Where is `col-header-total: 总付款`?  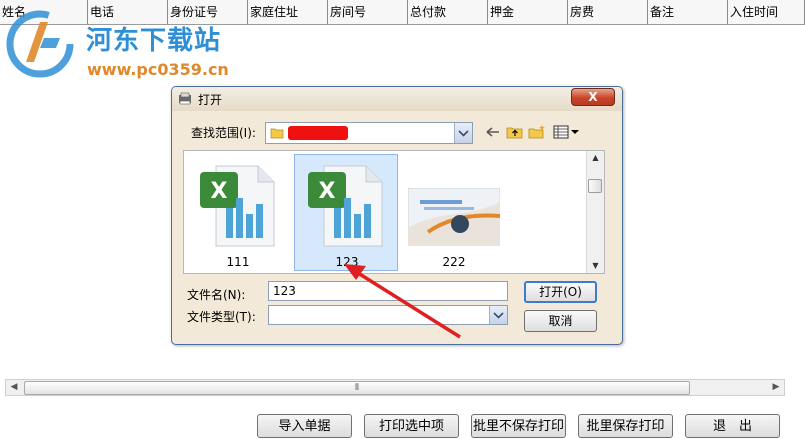
col-header-total: 总付款 is located at coordinates (448, 12).